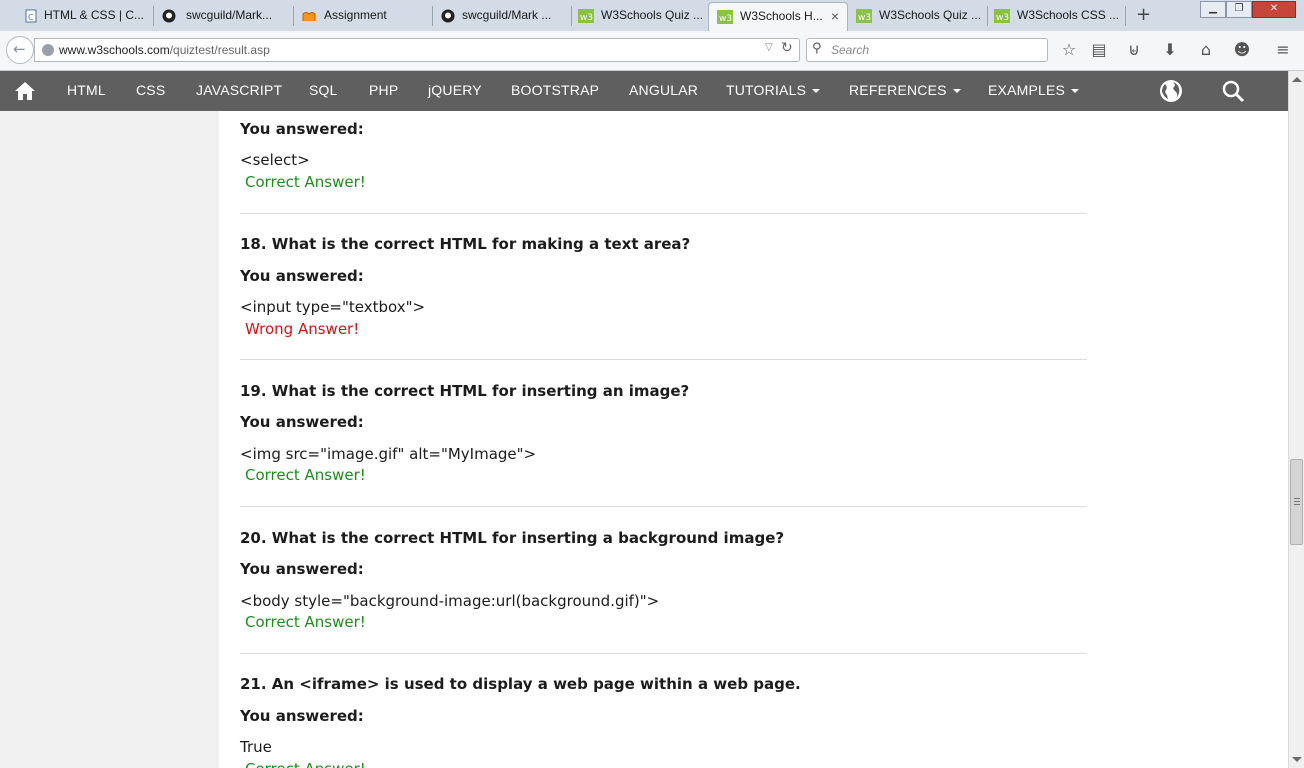 This screenshot has width=1304, height=768. What do you see at coordinates (256, 747) in the screenshot?
I see `user-answer: True` at bounding box center [256, 747].